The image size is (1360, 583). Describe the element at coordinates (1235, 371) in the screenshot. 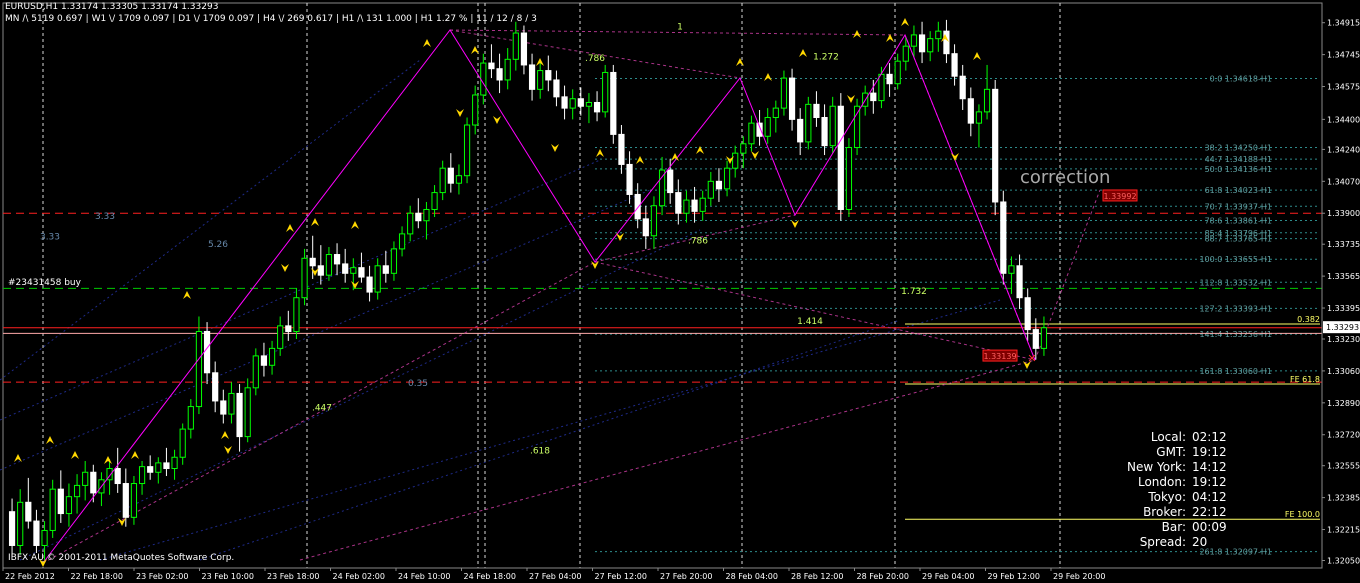

I see `fibo-level-label: 161.8 1.33060-H1` at that location.